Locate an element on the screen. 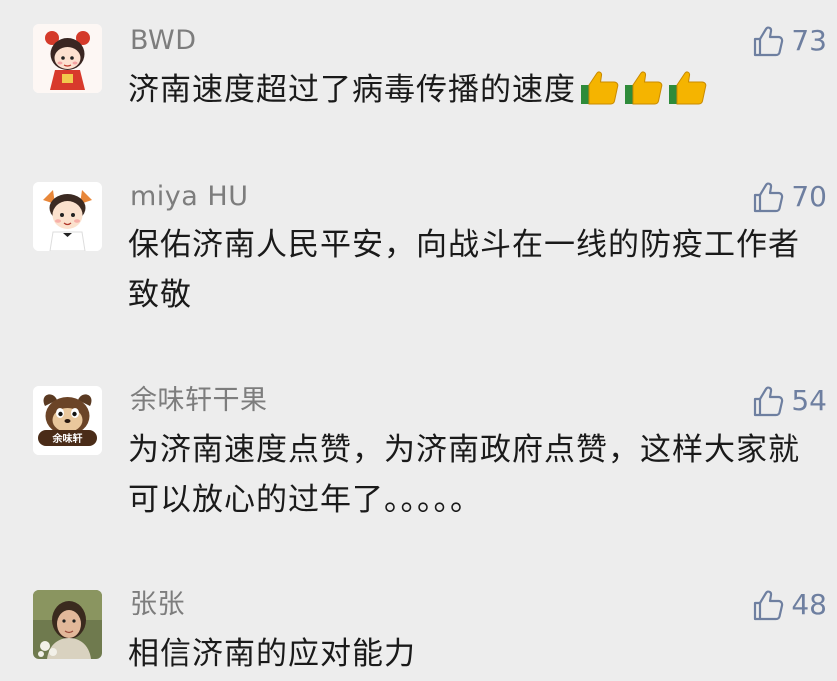 The image size is (837, 681). cartoon-girl-avatar is located at coordinates (67, 58).